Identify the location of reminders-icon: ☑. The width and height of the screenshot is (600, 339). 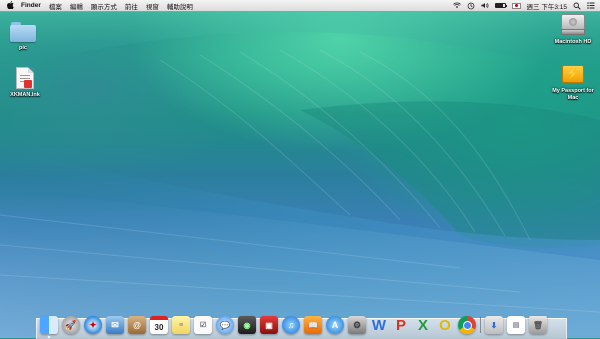
(203, 325).